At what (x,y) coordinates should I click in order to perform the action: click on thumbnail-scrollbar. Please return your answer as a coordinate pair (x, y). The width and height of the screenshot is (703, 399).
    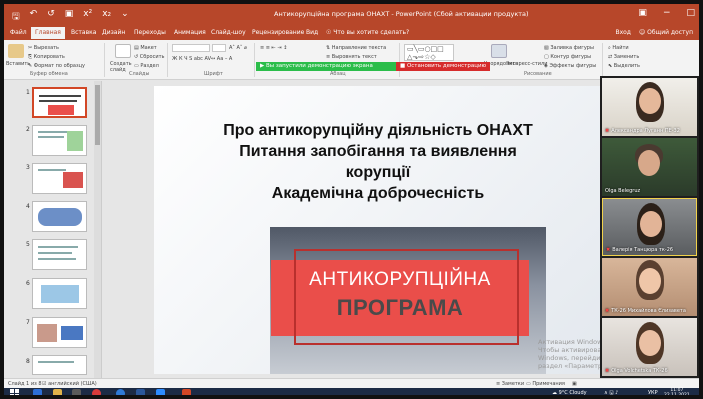
    Looking at the image, I should click on (97, 229).